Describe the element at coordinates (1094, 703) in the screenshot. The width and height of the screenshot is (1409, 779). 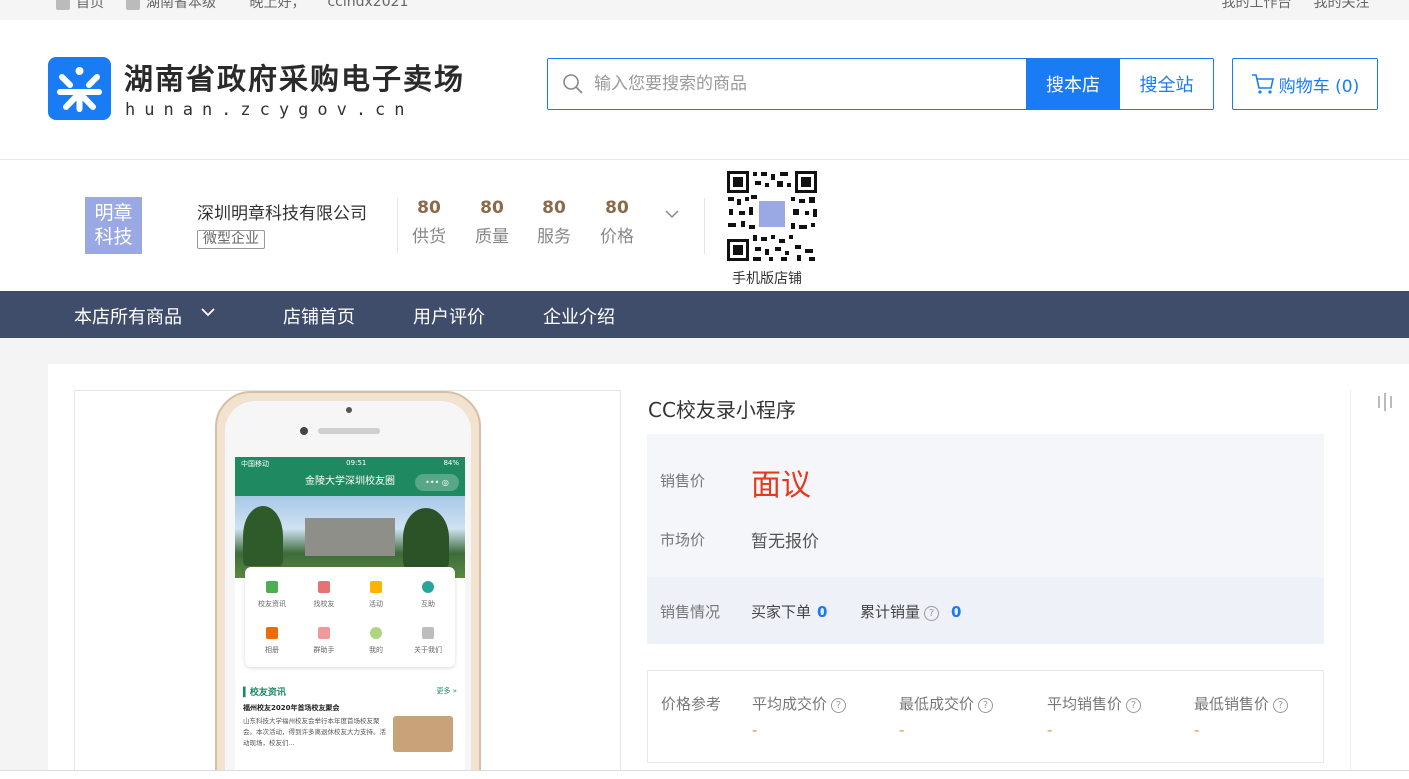
I see `ref-col-avg-sale: 平均销售价?` at that location.